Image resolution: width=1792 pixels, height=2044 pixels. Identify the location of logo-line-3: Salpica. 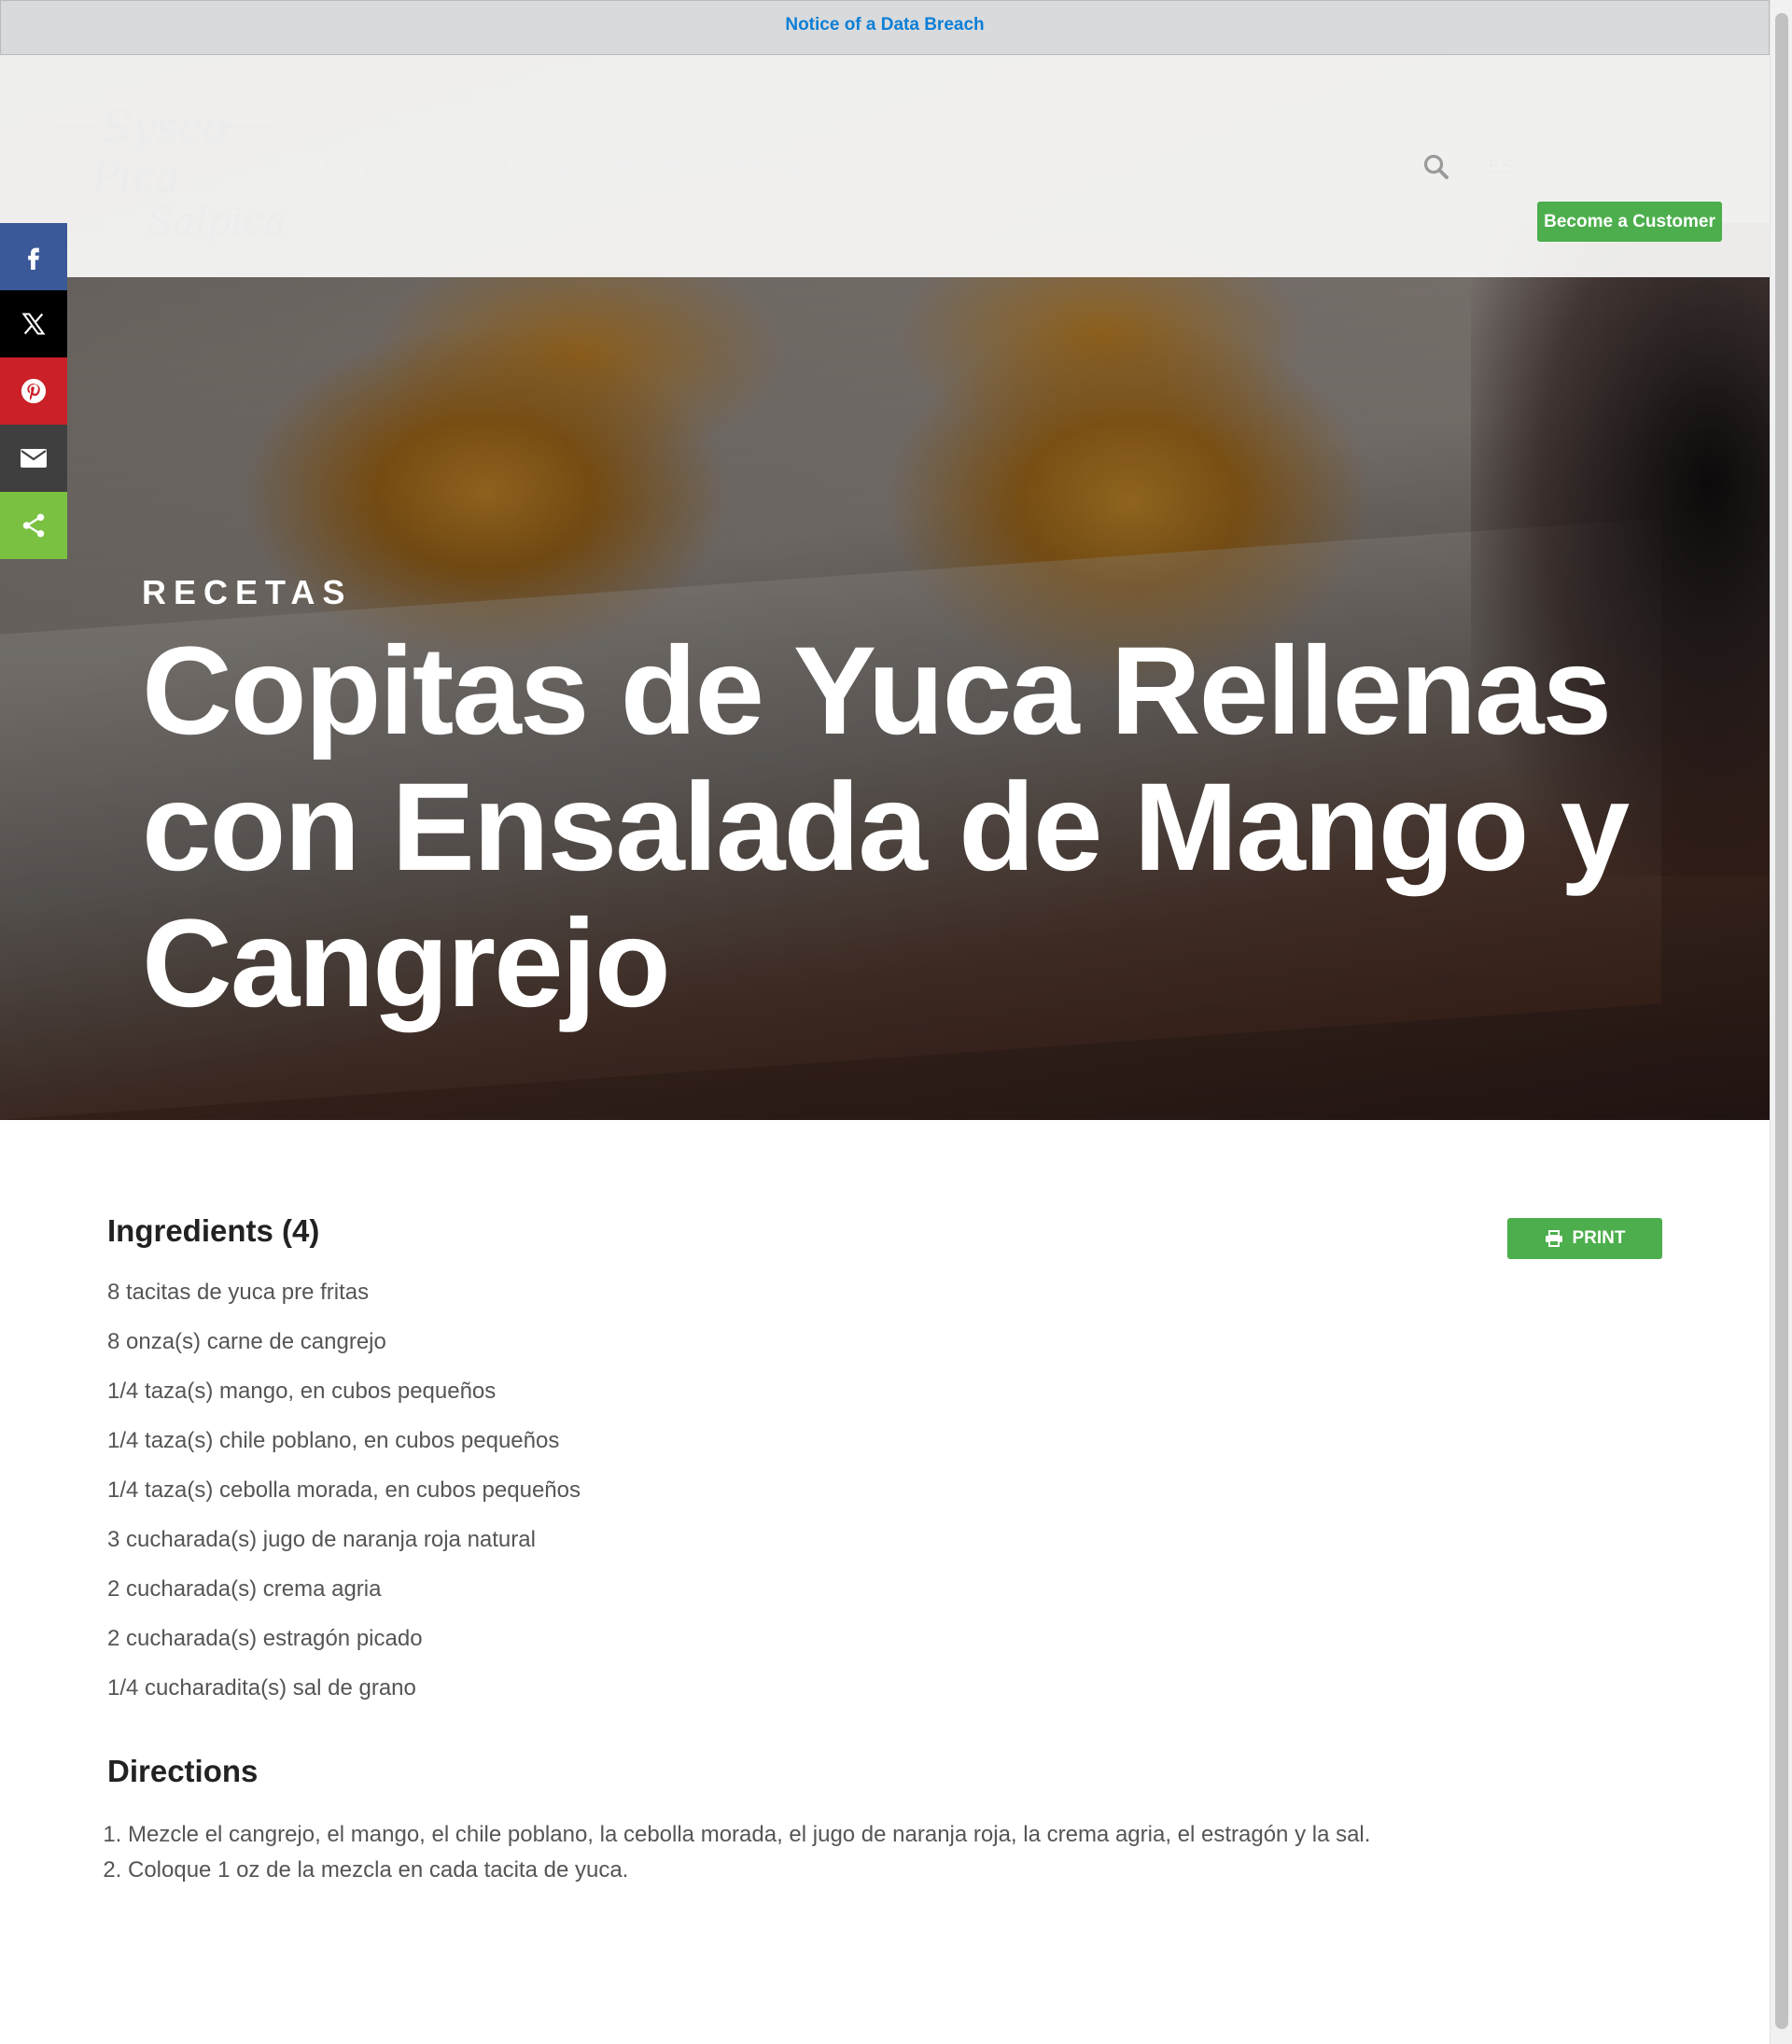
(217, 222).